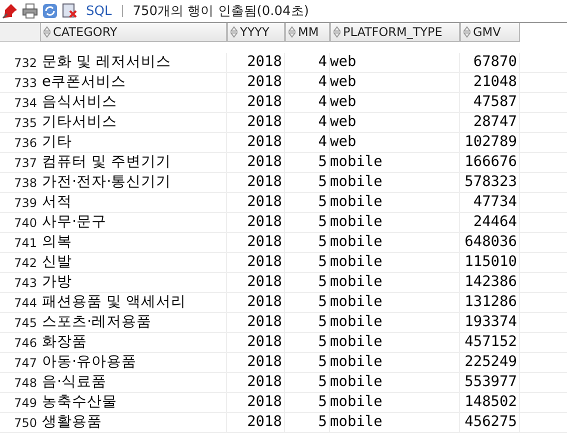 The image size is (567, 435). I want to click on table-cell: 기타서비스, so click(133, 122).